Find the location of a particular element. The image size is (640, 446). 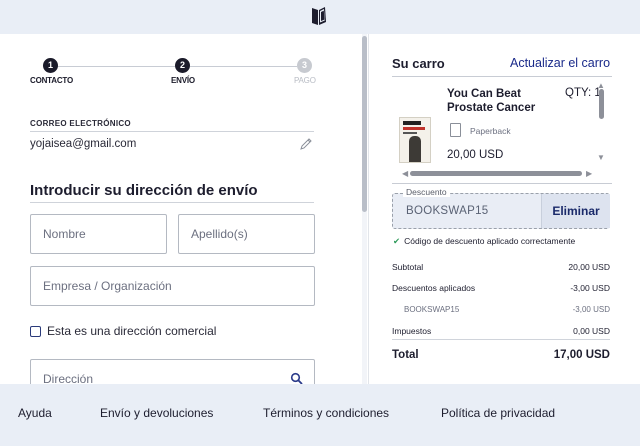

discounts-row: Descuentos aplicados -3,00 USD is located at coordinates (501, 288).